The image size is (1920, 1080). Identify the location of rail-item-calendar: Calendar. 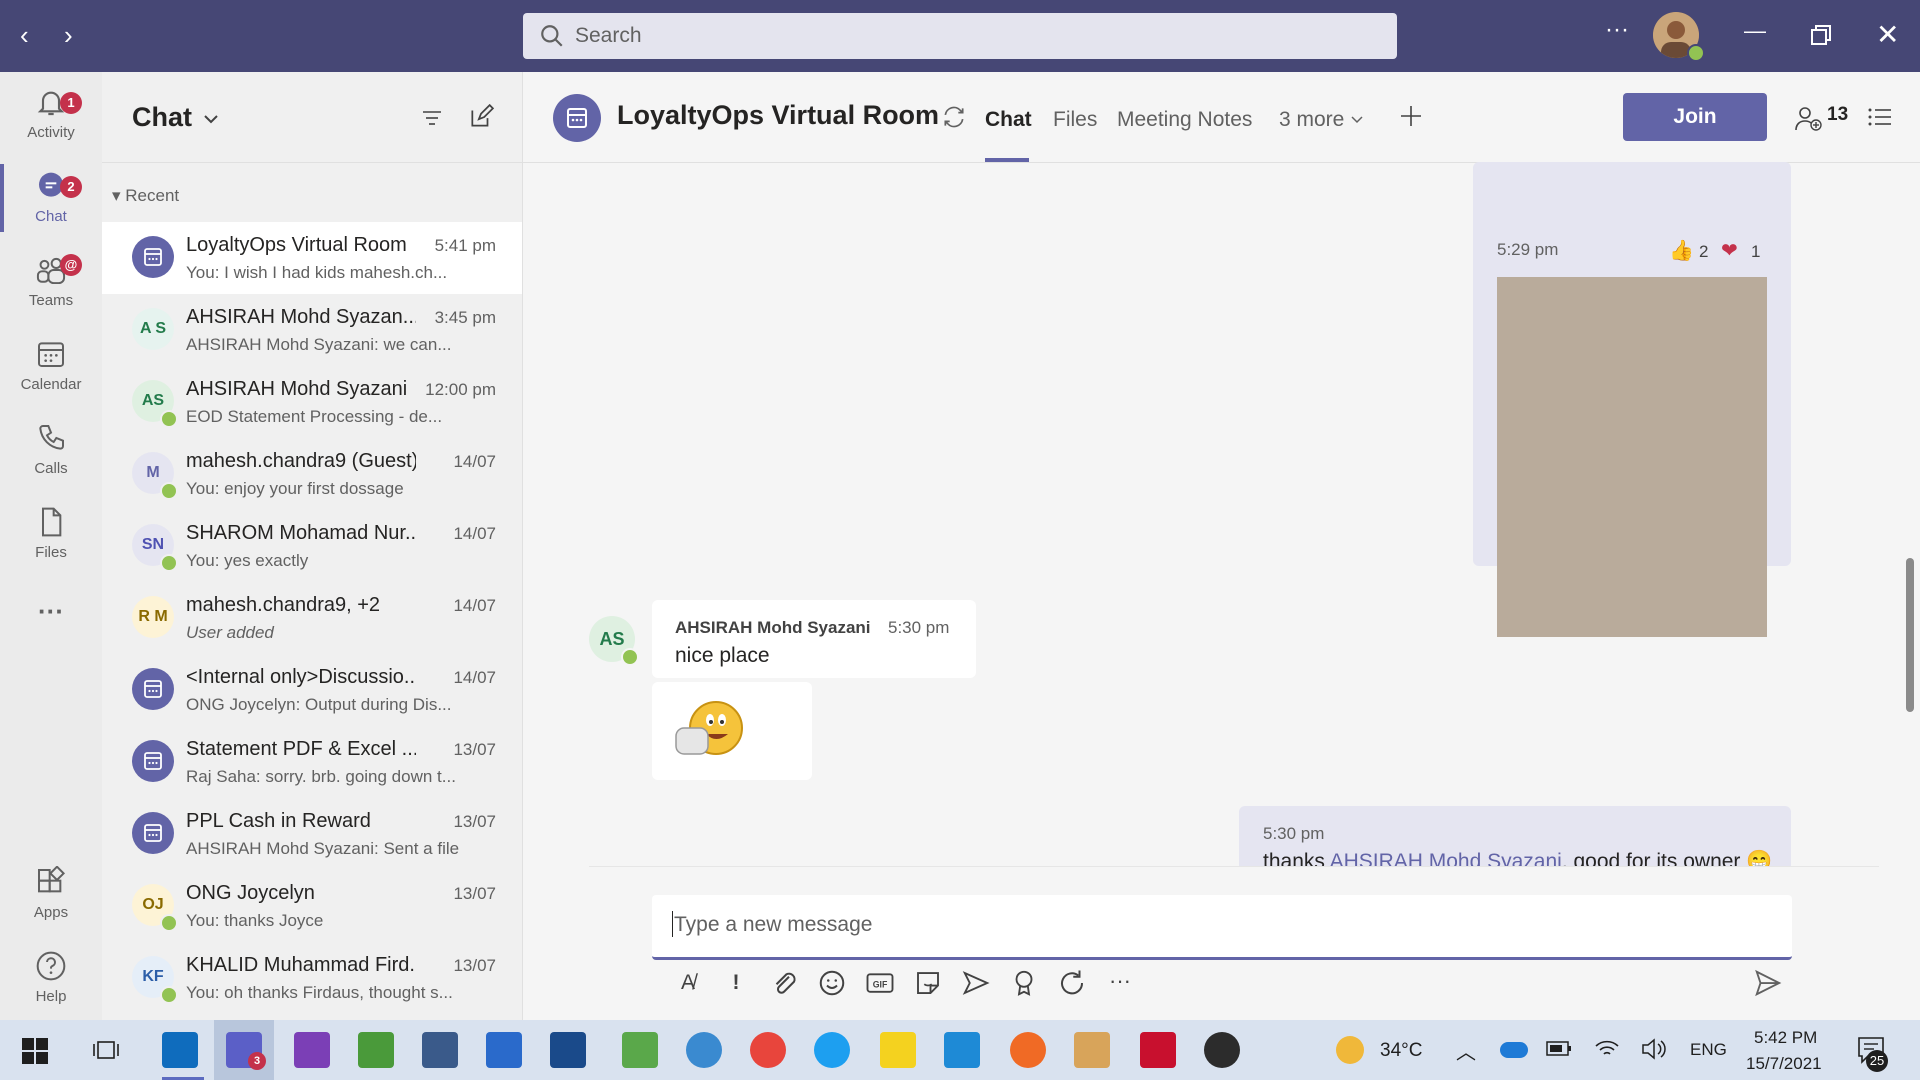
(51, 365).